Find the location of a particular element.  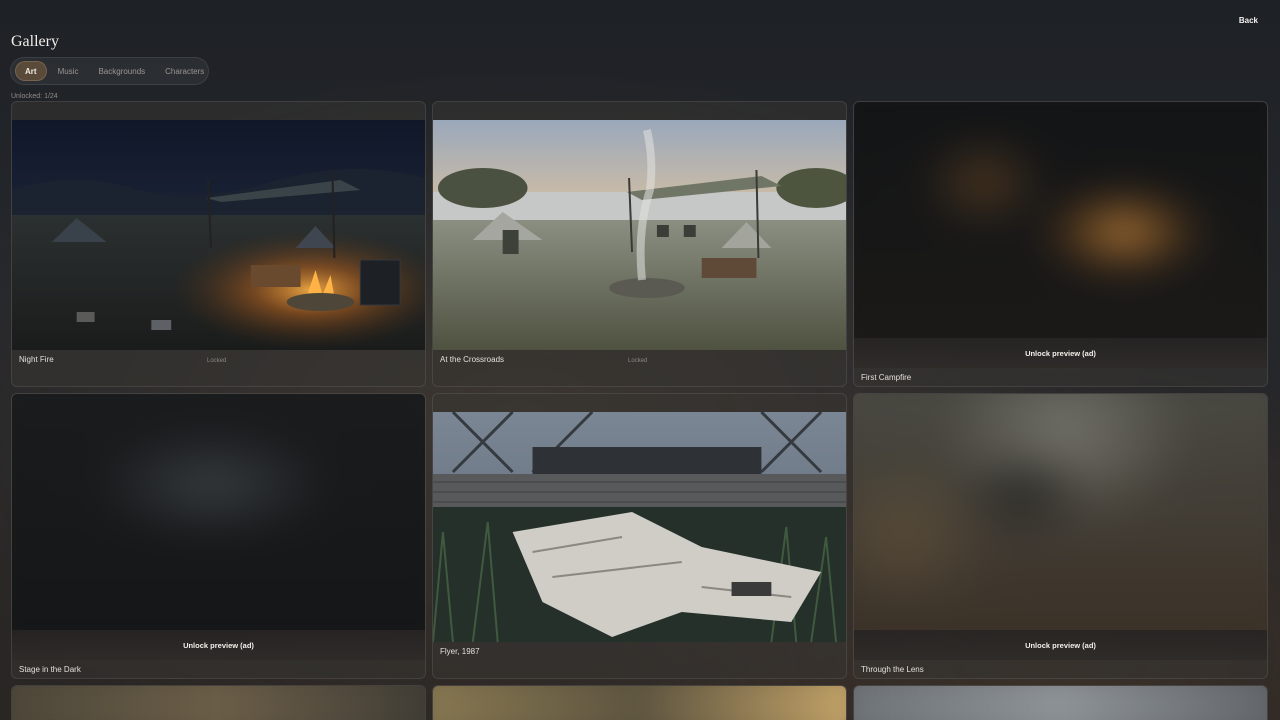

card-title: First Campfire is located at coordinates (886, 377).